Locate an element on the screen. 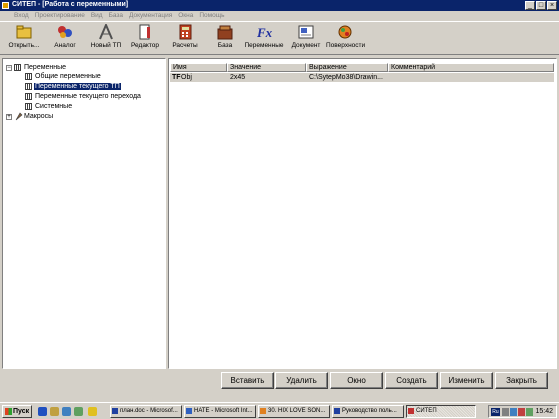 The height and width of the screenshot is (419, 559). editor-button: Редактор is located at coordinates (145, 39).